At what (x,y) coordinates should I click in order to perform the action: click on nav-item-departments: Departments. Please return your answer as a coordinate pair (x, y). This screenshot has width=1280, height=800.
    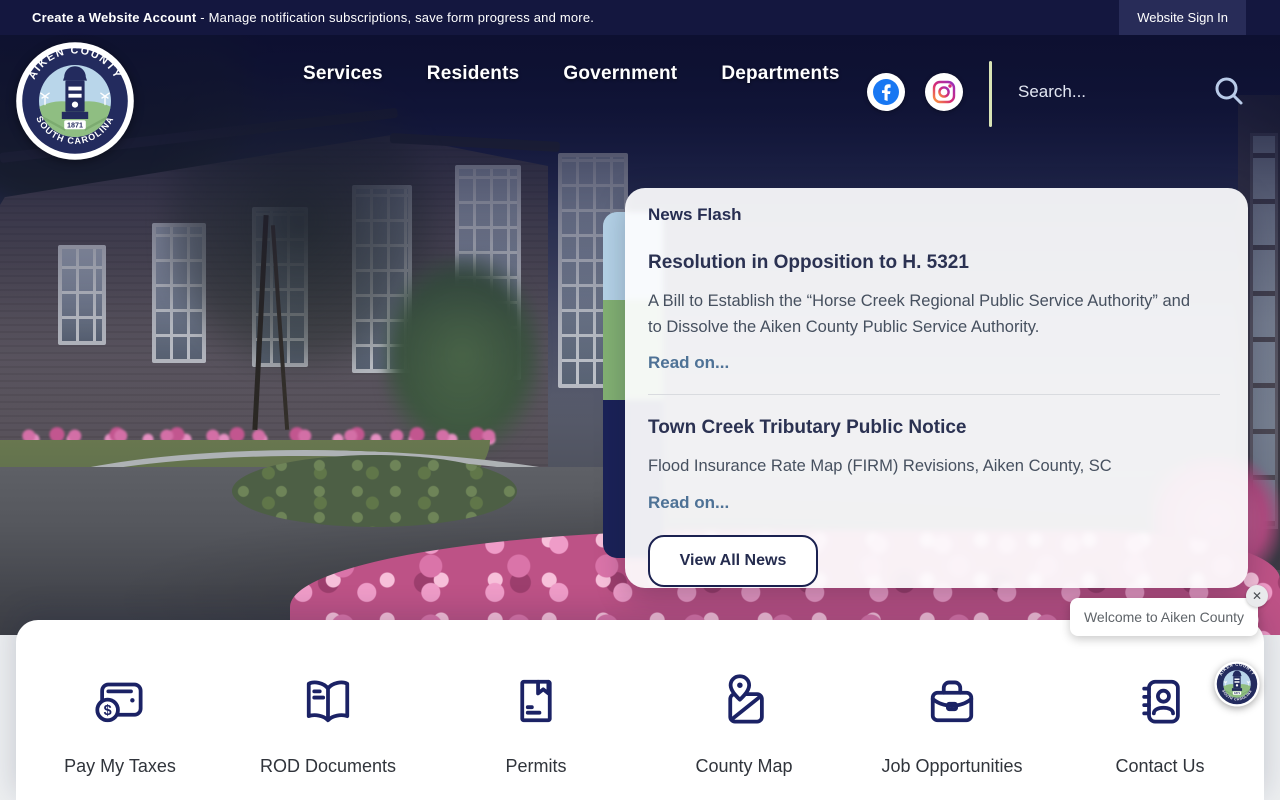
    Looking at the image, I should click on (780, 74).